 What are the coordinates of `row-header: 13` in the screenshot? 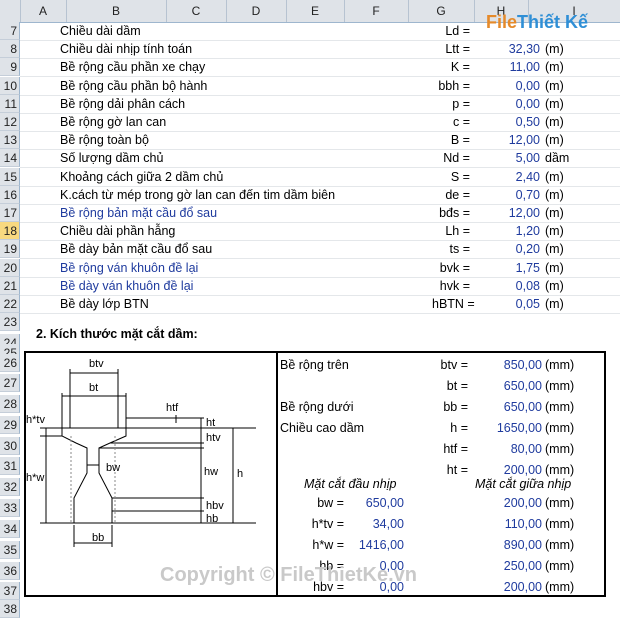 It's located at (10, 140).